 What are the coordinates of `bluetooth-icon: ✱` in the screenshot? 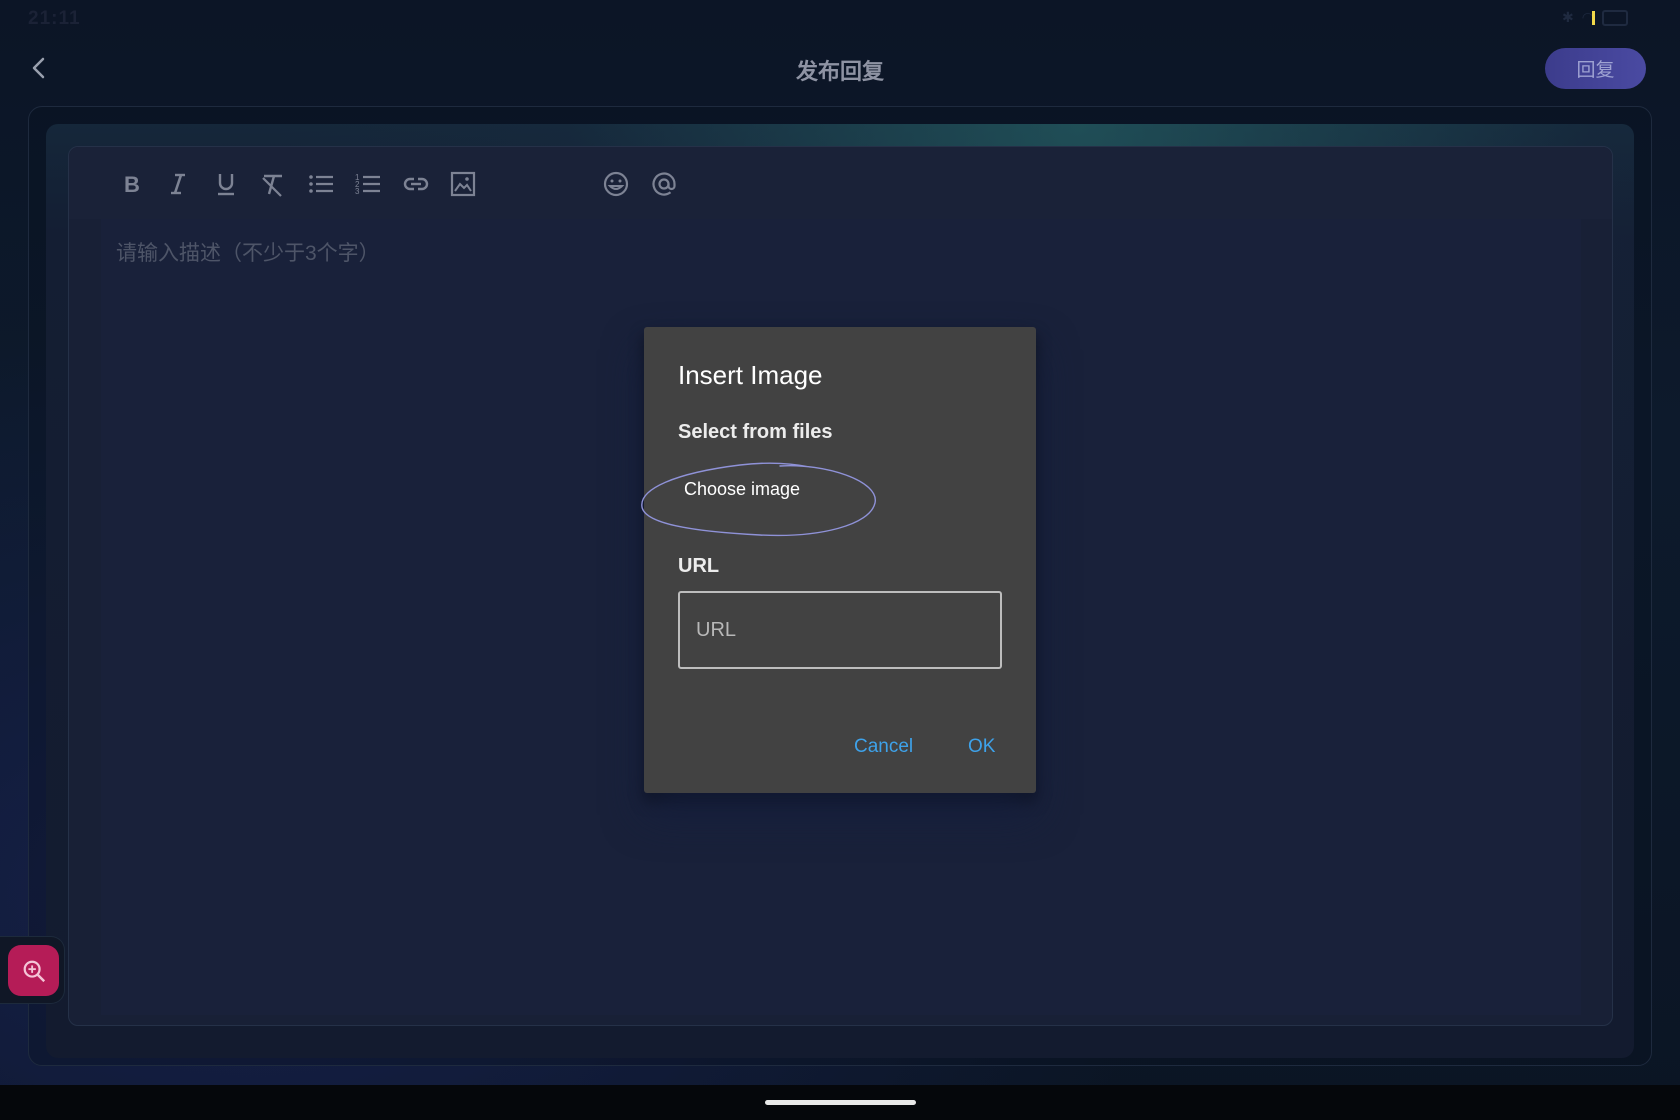 It's located at (1568, 17).